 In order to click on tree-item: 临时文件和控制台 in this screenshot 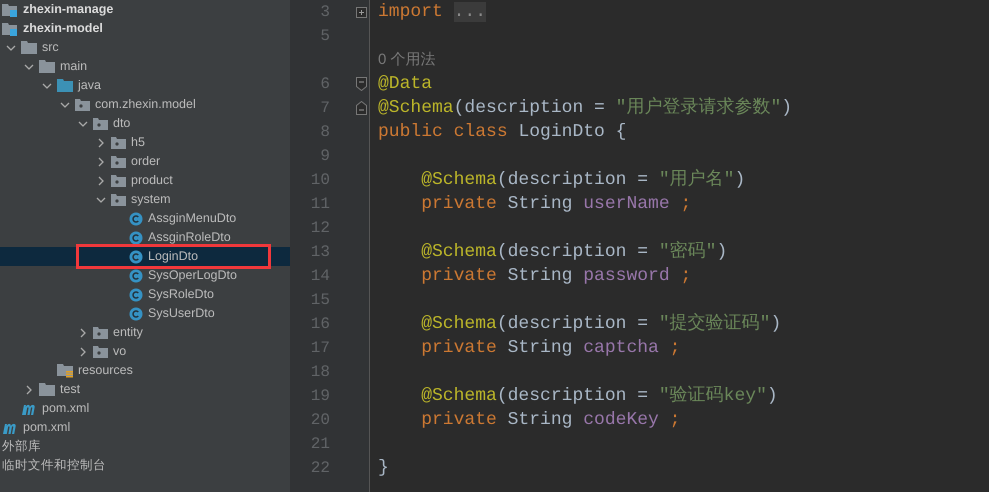, I will do `click(145, 465)`.